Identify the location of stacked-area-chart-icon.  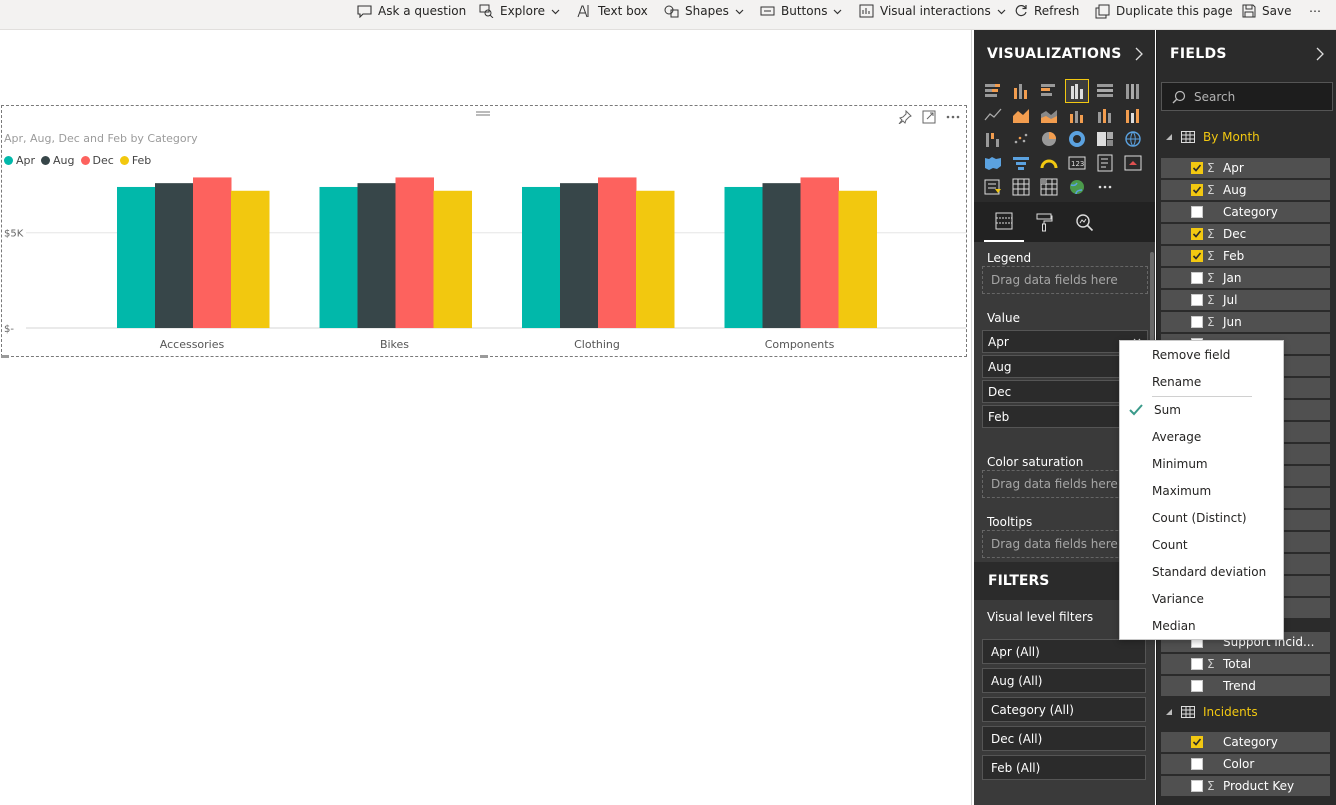
(1049, 115).